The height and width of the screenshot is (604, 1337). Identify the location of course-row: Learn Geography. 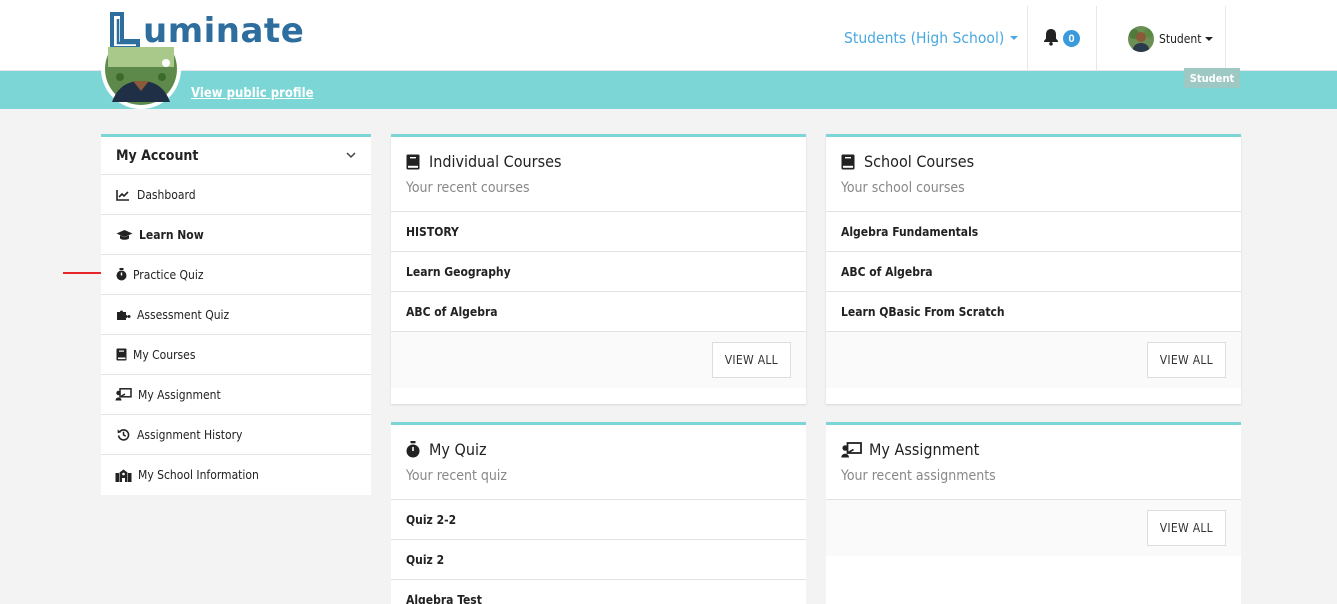
(598, 272).